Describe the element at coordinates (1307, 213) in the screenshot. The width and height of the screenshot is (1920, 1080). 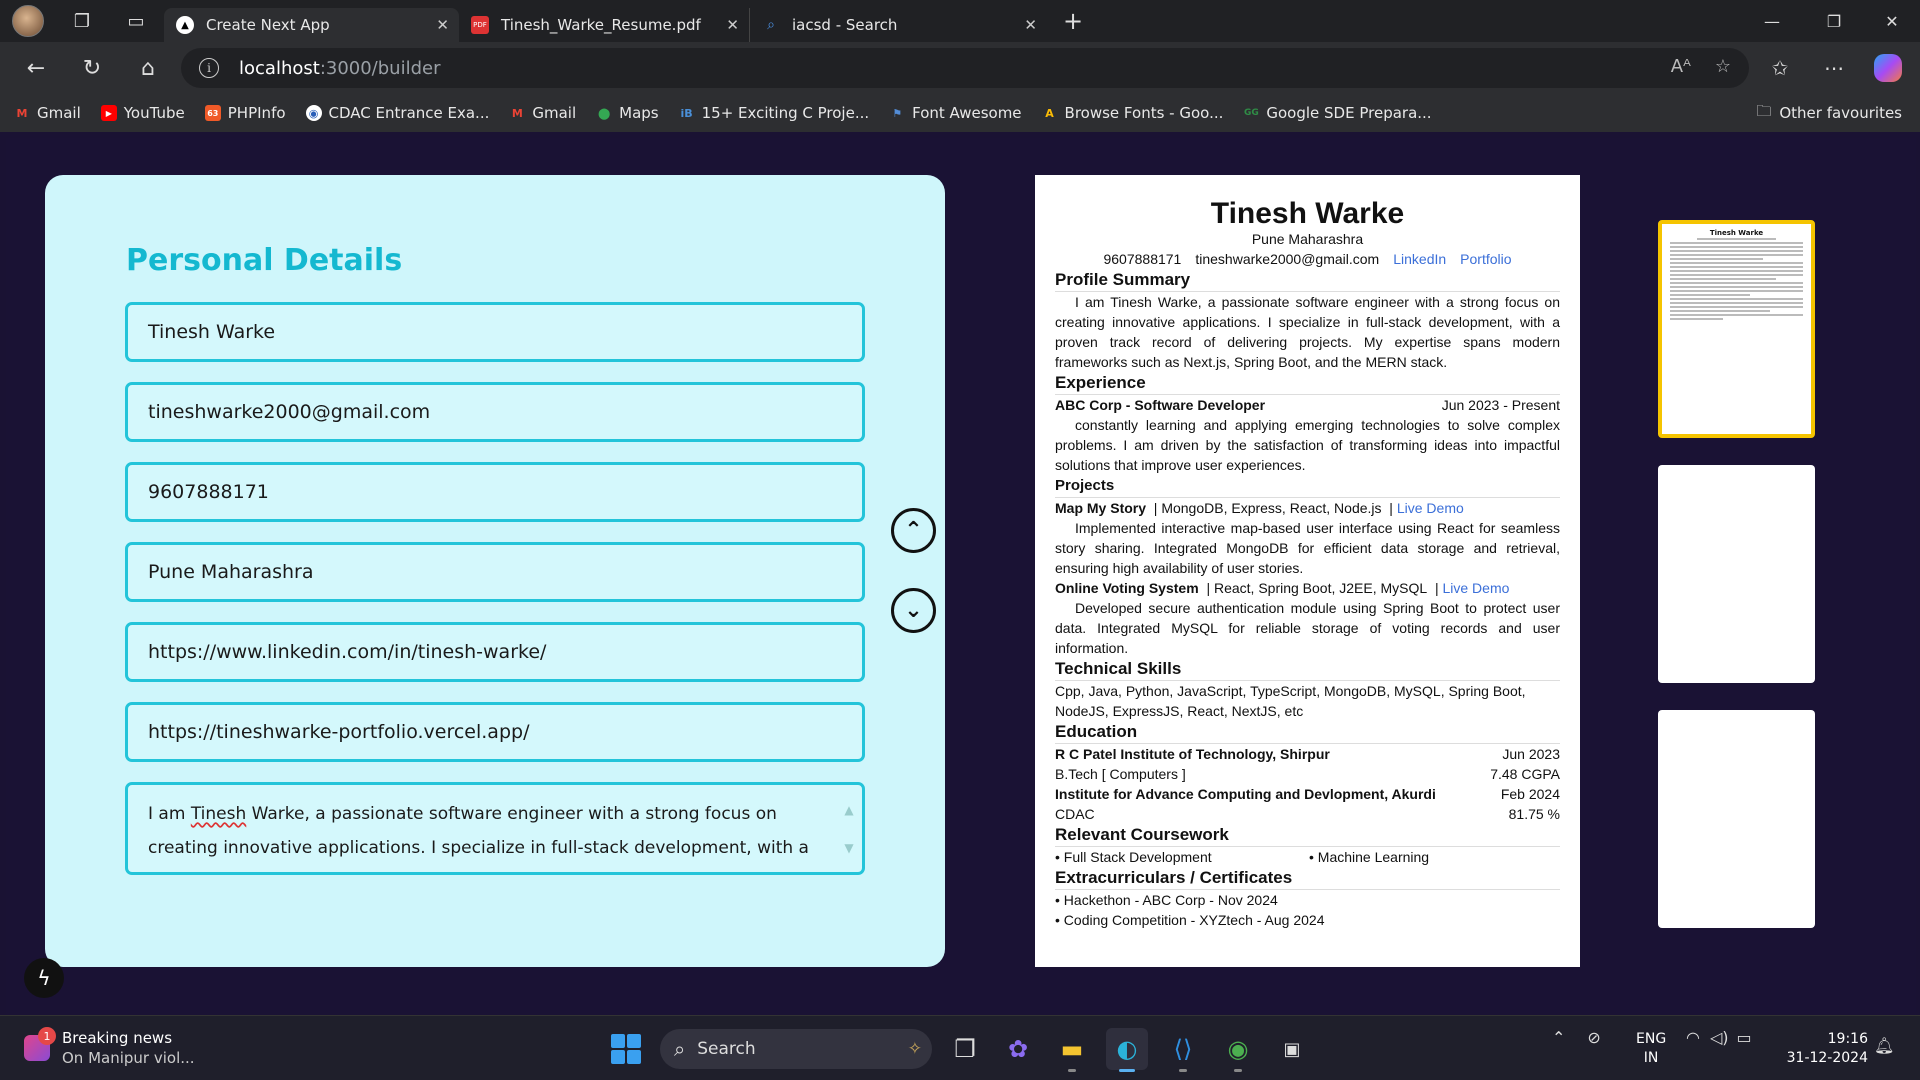
I see `resume-name: Tinesh Warke` at that location.